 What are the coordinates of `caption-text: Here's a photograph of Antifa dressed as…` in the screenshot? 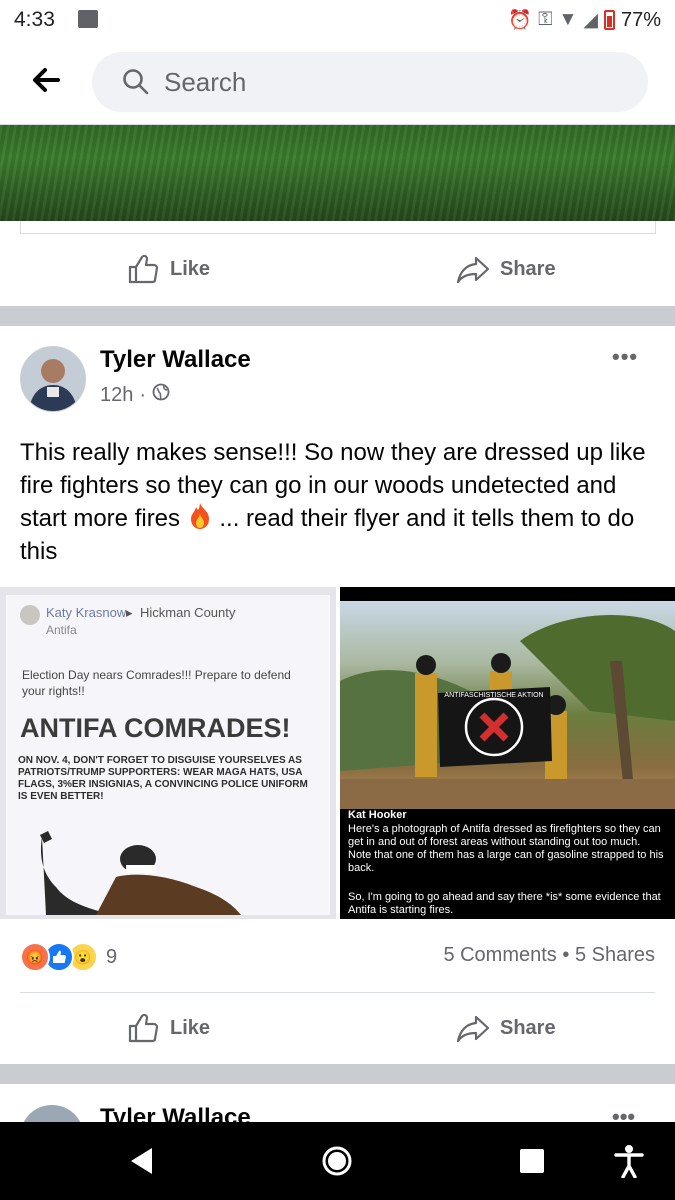 It's located at (506, 848).